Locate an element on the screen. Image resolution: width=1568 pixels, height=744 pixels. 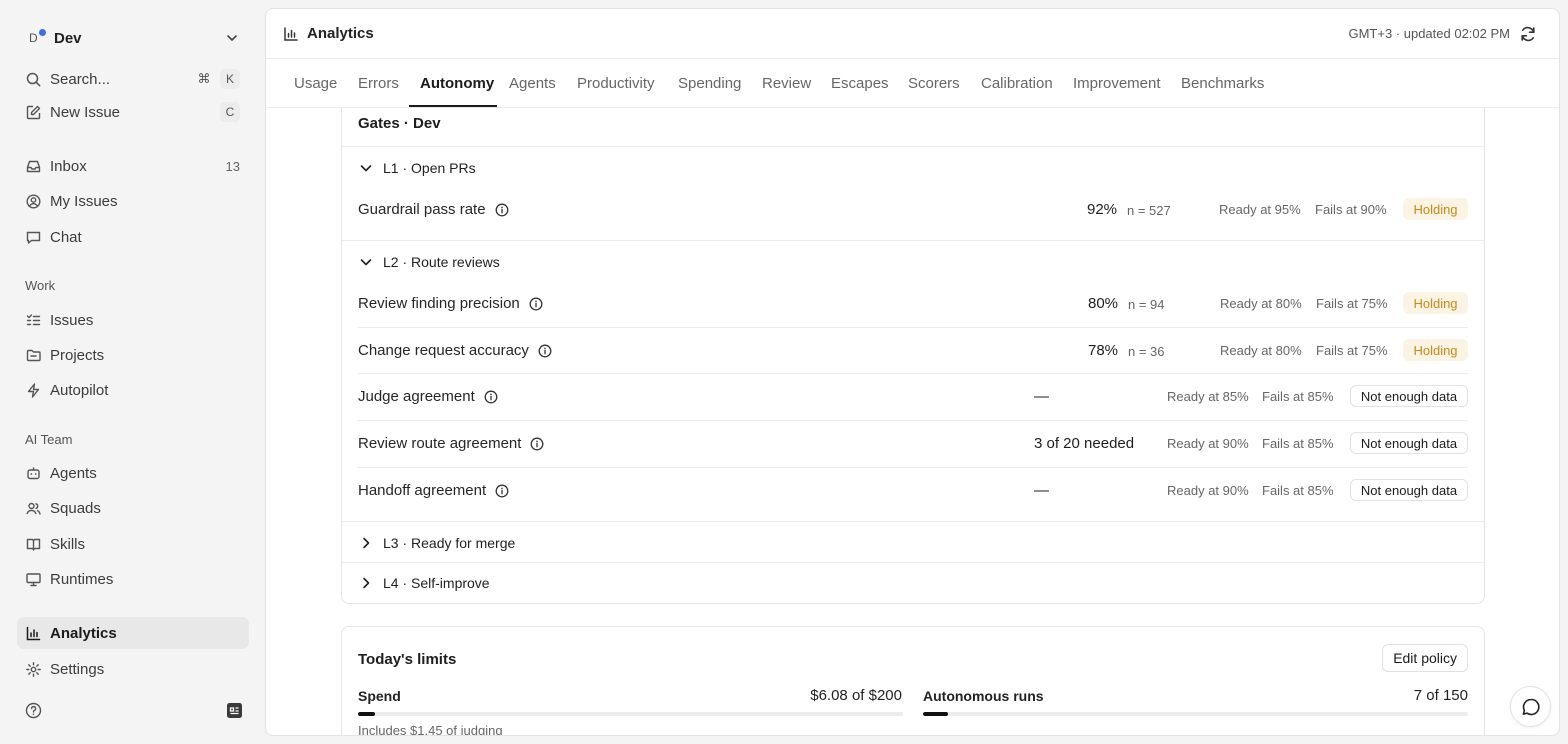
gate-group-l1: L1 · Open PRs is located at coordinates (417, 168).